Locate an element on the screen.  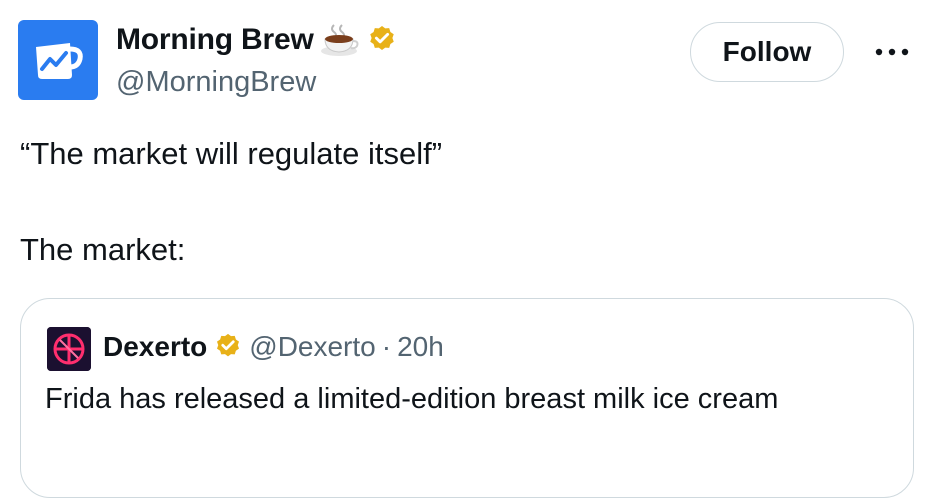
quoted-handle: @Dexerto is located at coordinates (312, 347).